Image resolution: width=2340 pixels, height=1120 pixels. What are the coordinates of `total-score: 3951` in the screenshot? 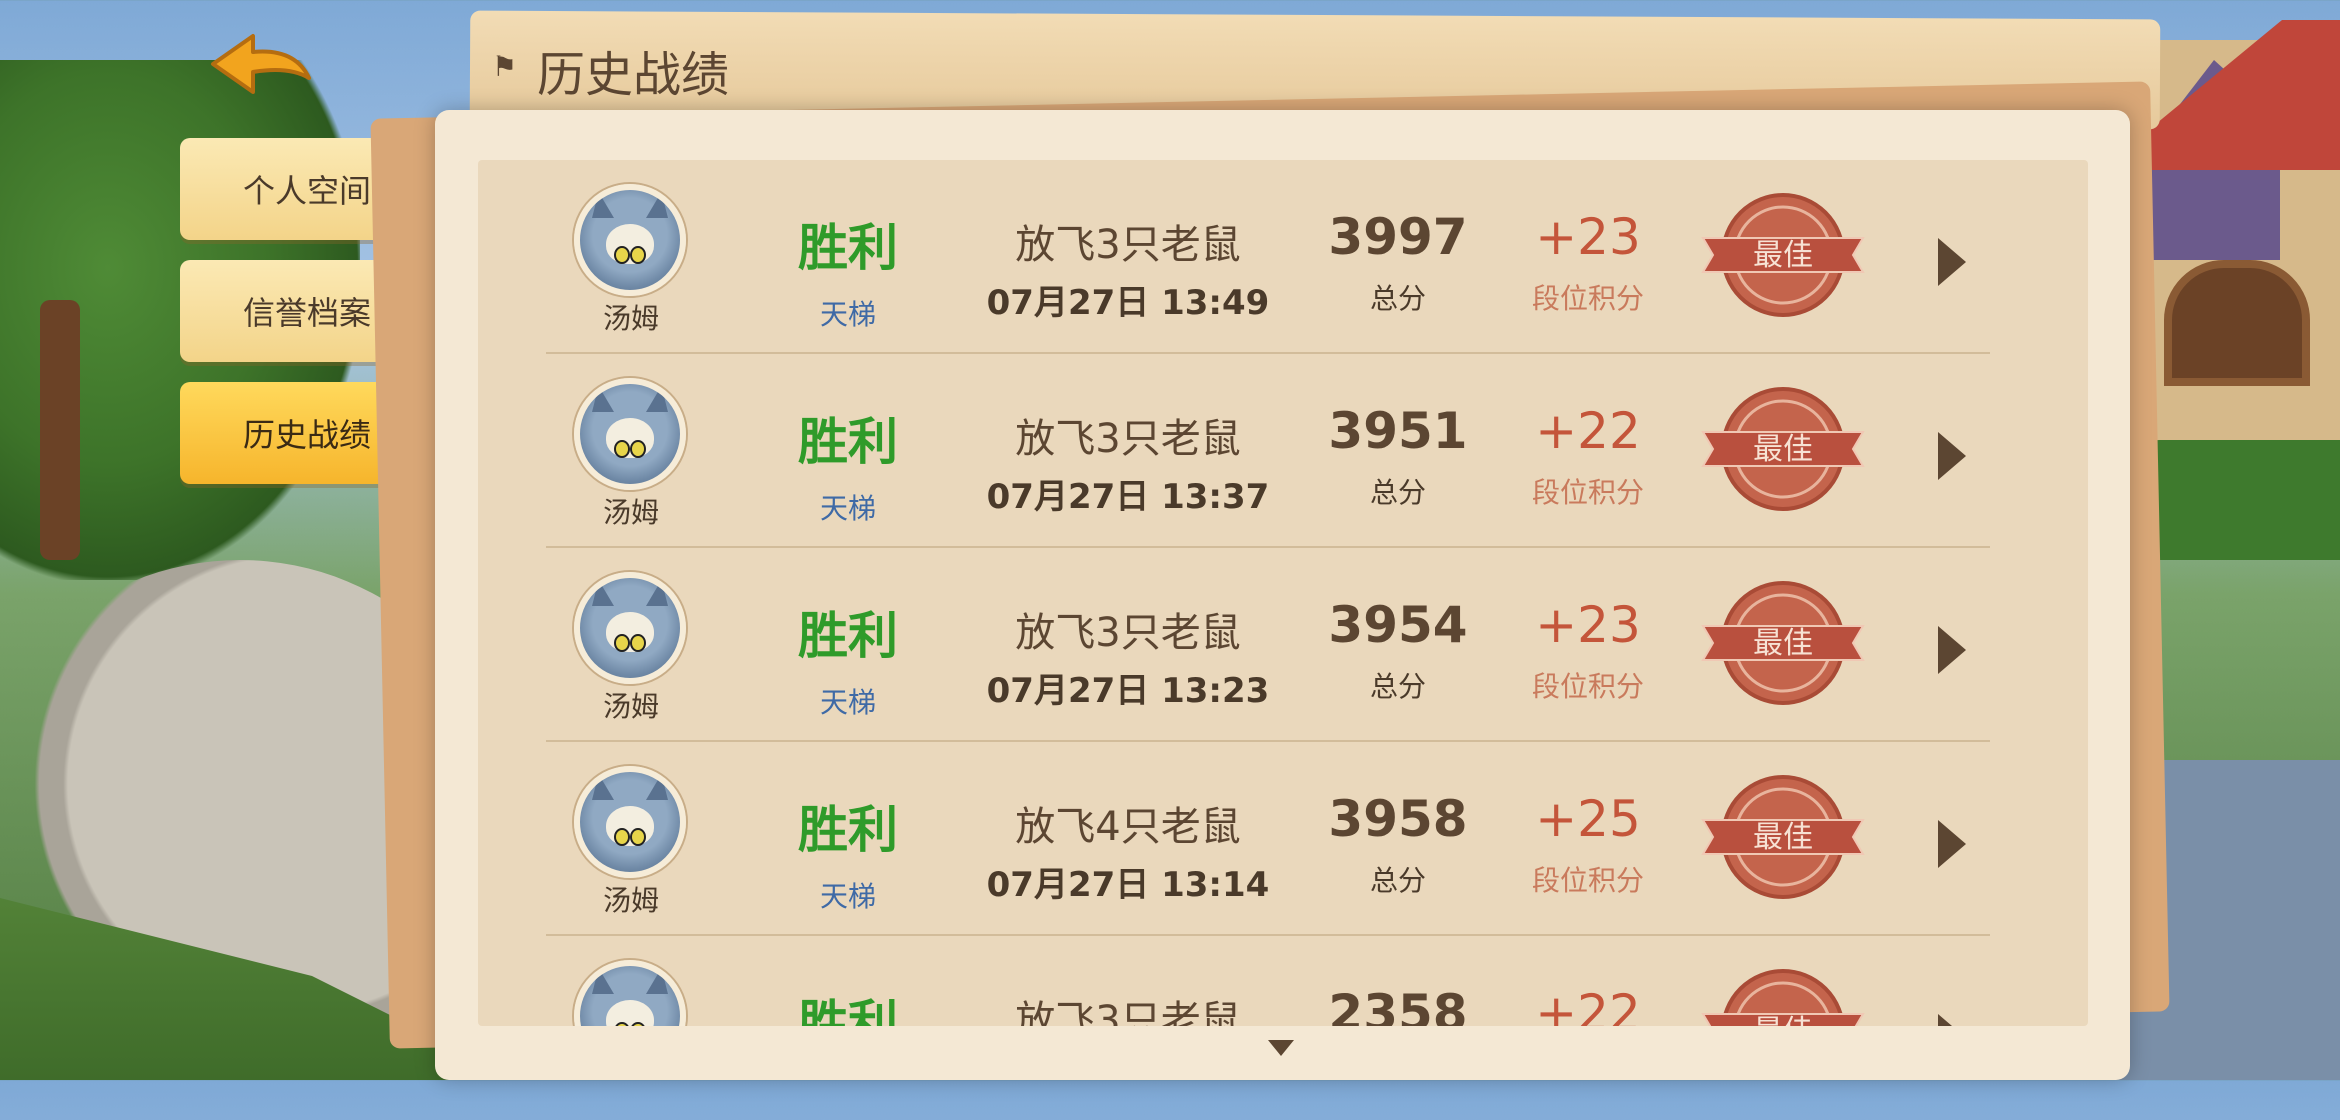 It's located at (1398, 431).